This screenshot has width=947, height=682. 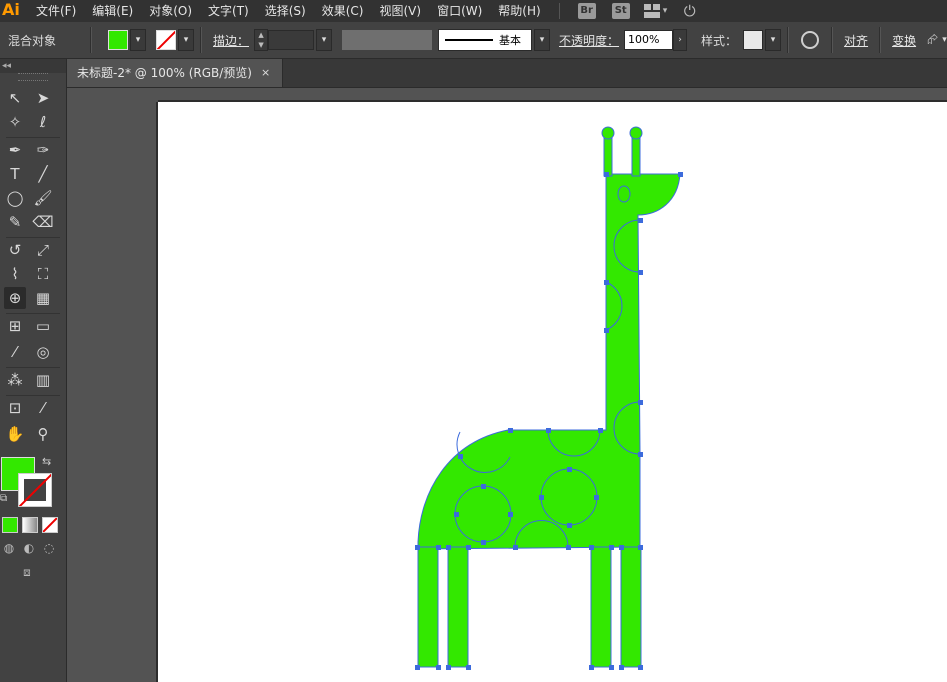 I want to click on menu-edit: 编辑(E), so click(x=112, y=11).